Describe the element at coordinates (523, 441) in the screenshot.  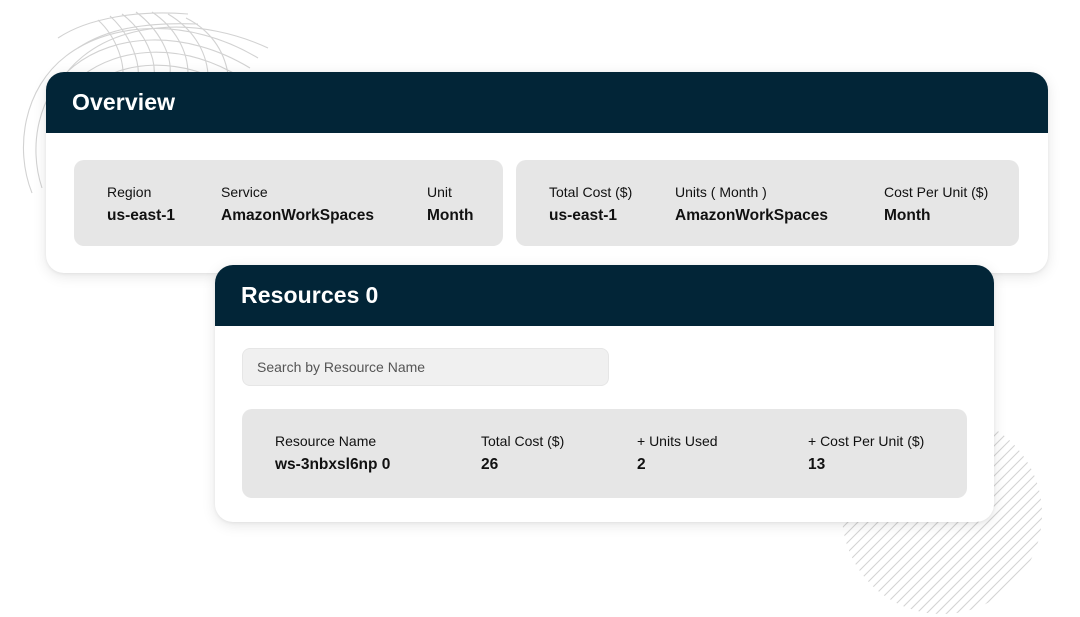
I see `resource-total-cost-label: Total Cost ($)` at that location.